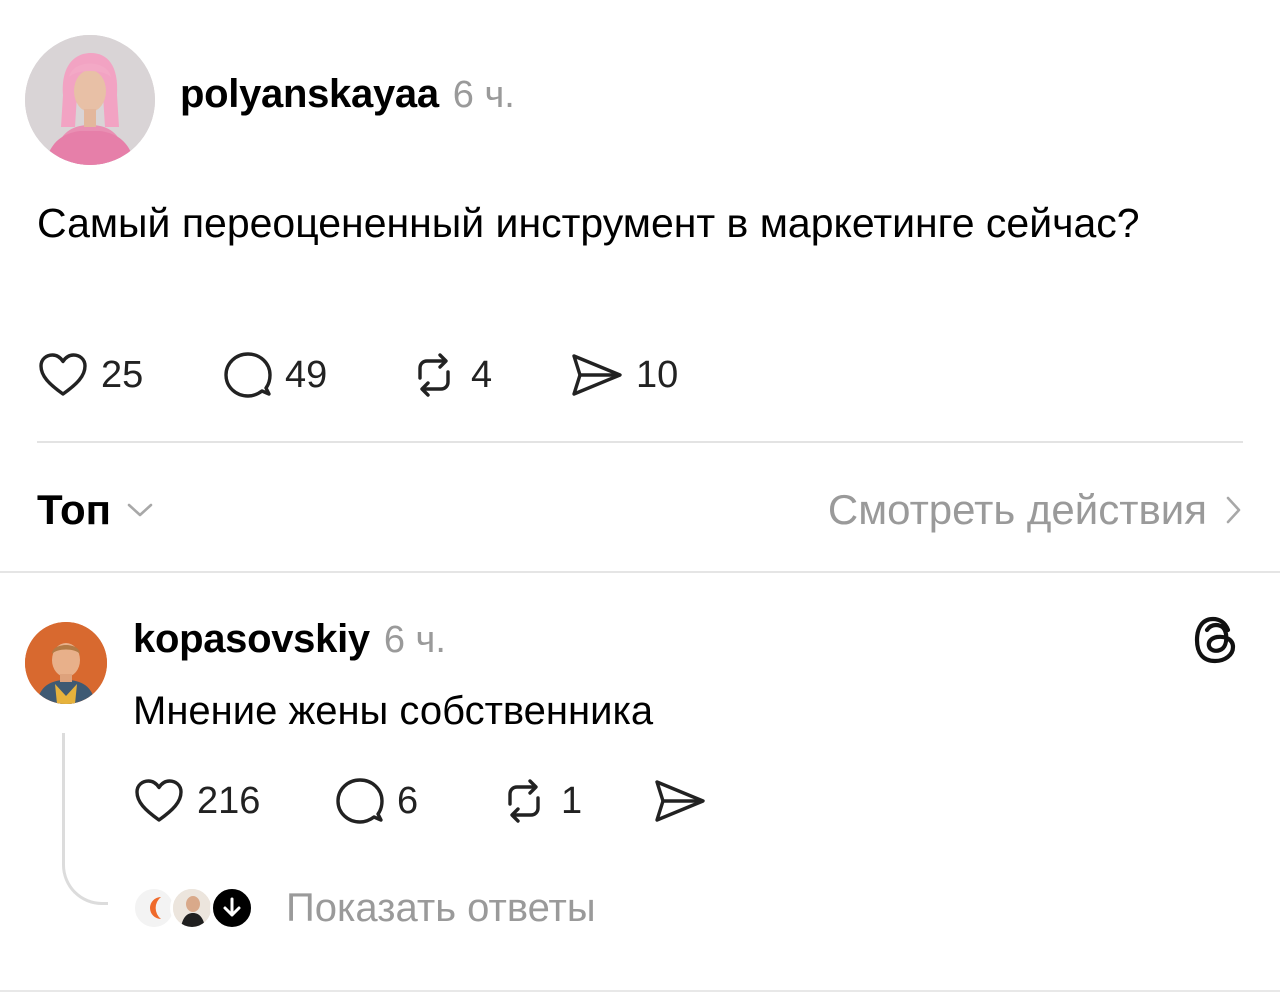 This screenshot has width=1280, height=997. What do you see at coordinates (482, 374) in the screenshot?
I see `repost-count: 4` at bounding box center [482, 374].